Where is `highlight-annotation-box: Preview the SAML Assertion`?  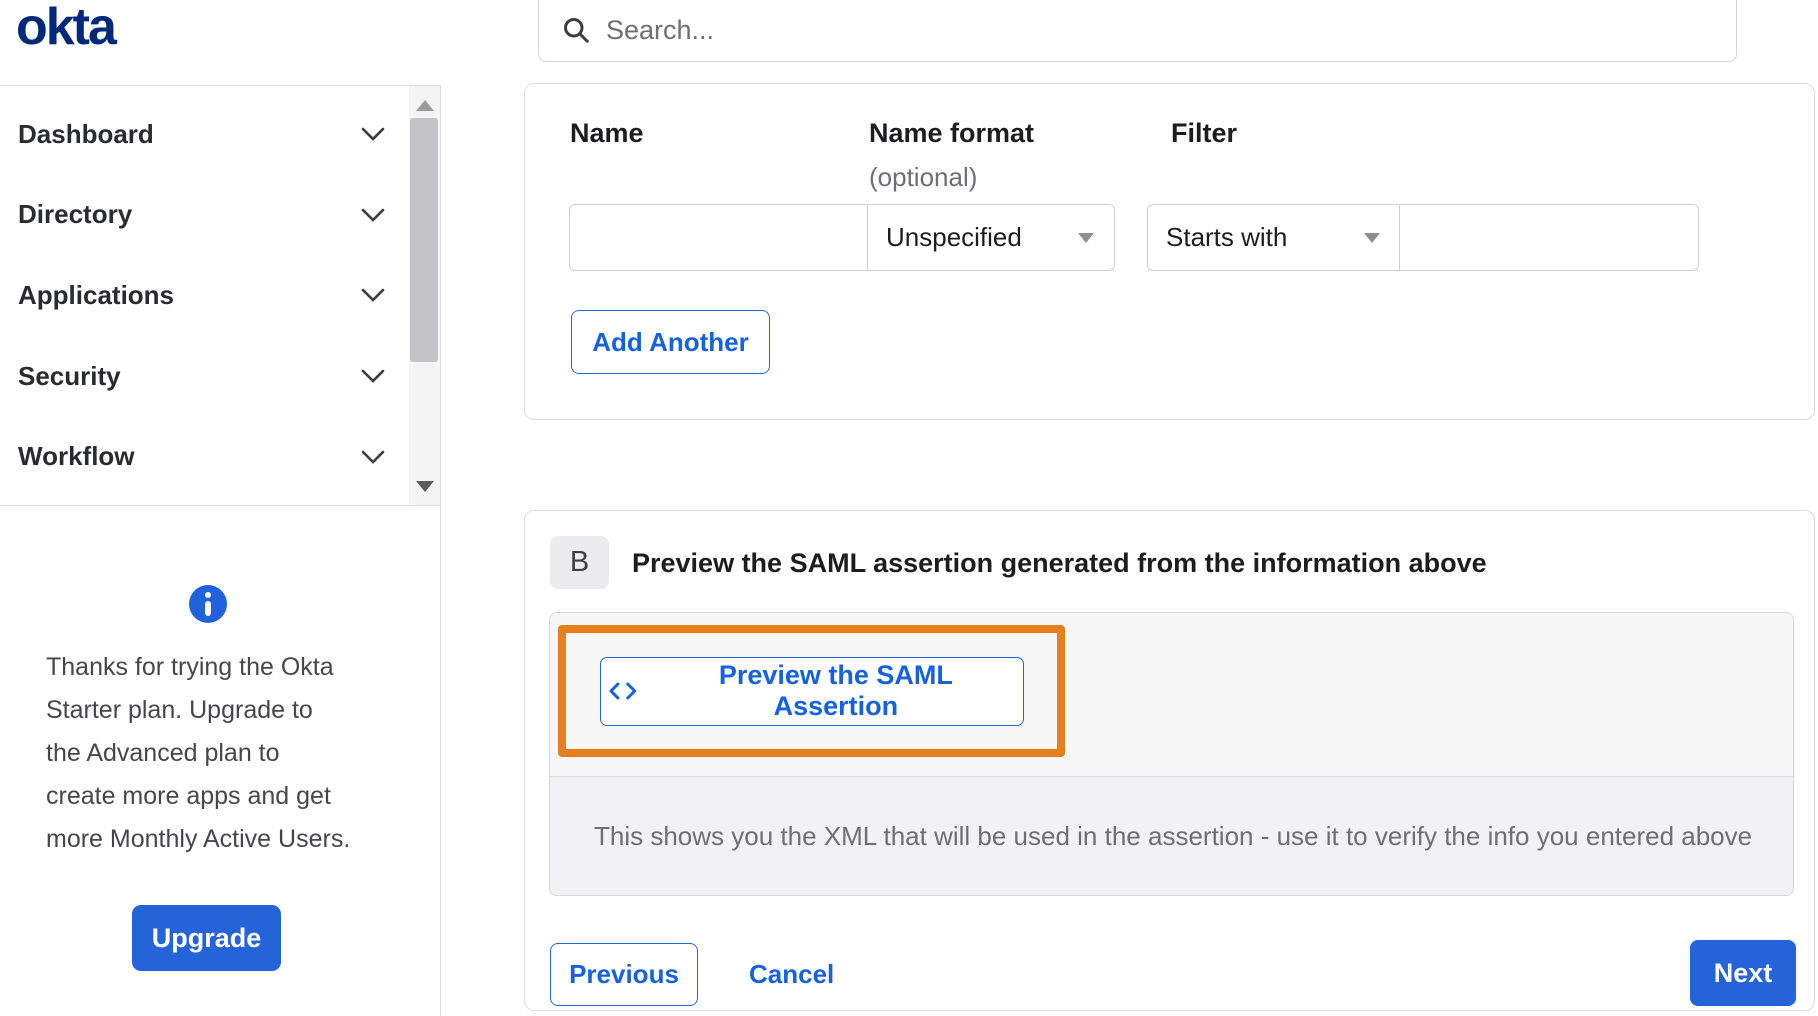 highlight-annotation-box: Preview the SAML Assertion is located at coordinates (811, 691).